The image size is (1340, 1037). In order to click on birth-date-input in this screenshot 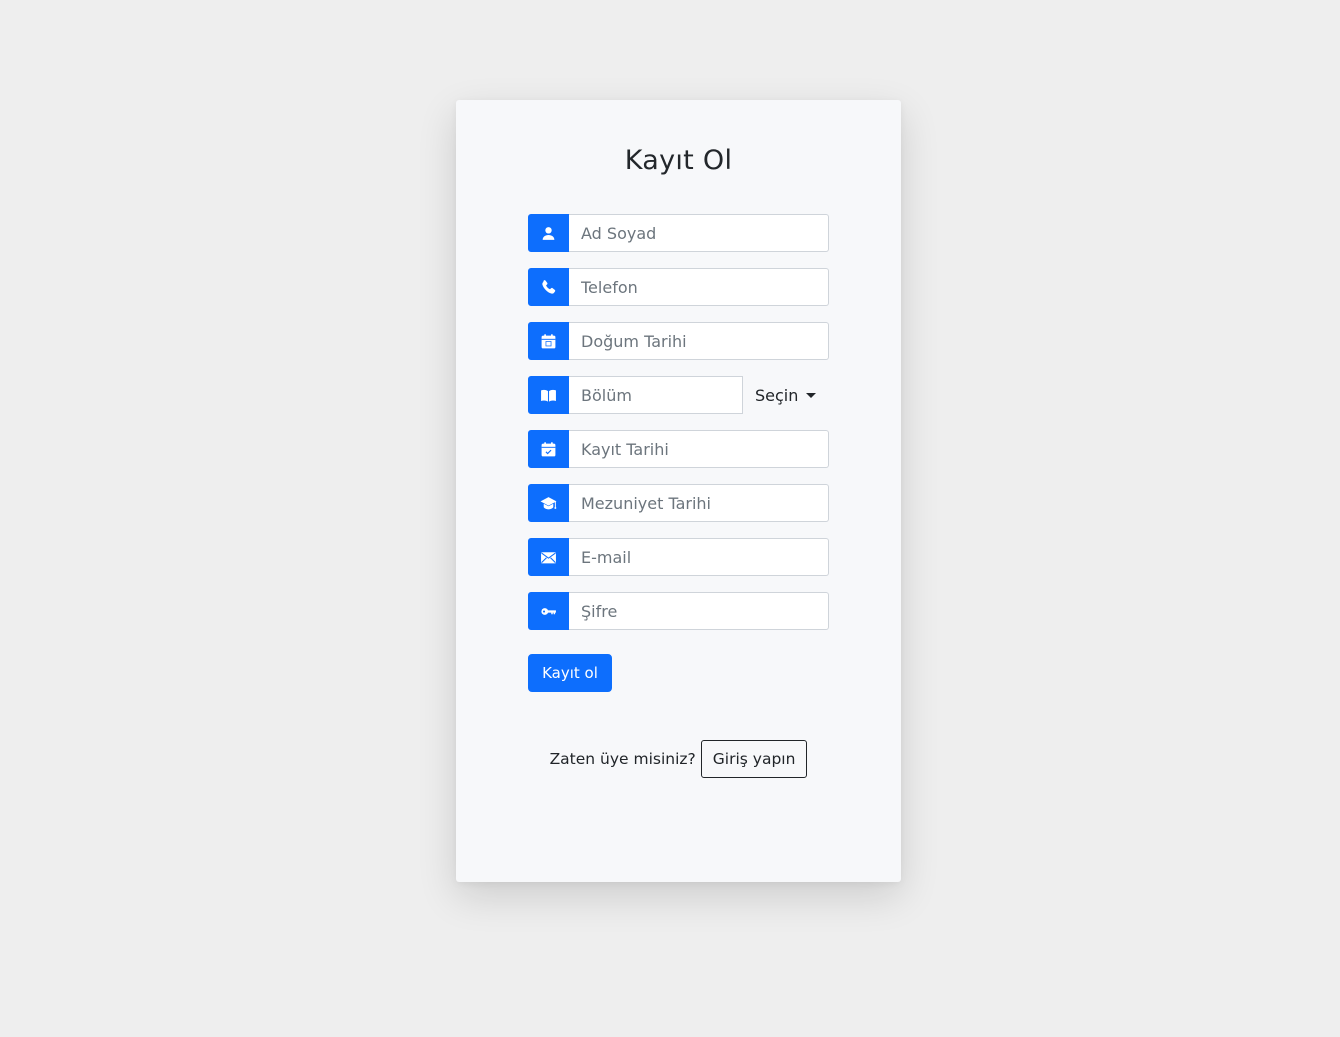, I will do `click(699, 341)`.